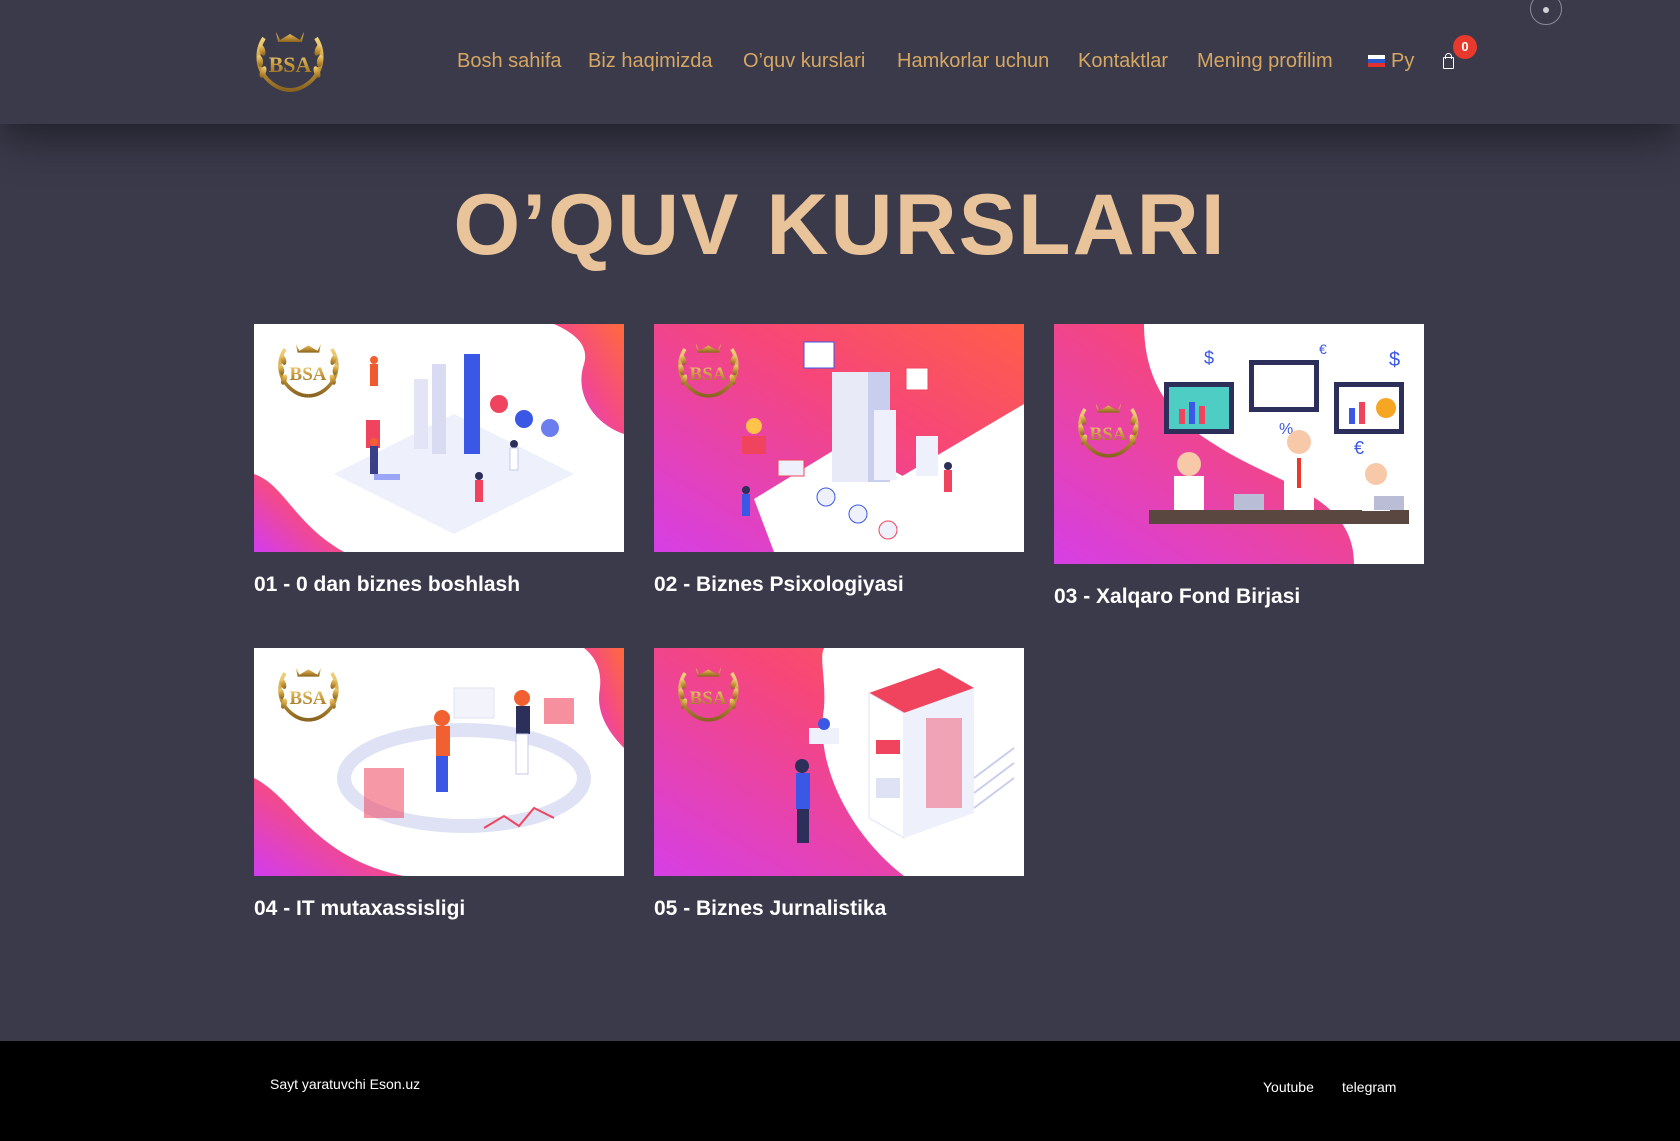 The width and height of the screenshot is (1680, 1141). Describe the element at coordinates (1369, 1087) in the screenshot. I see `footer-link-telegram: telegram` at that location.